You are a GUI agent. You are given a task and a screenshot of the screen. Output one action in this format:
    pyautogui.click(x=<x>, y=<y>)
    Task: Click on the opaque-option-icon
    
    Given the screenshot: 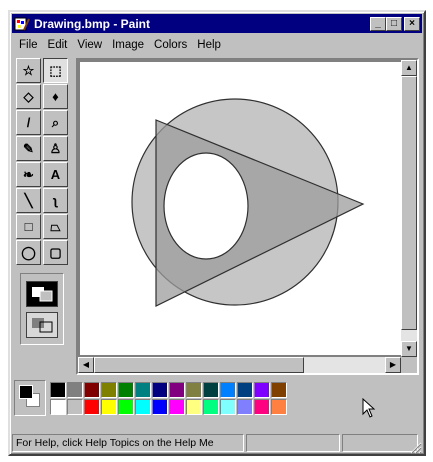 What is the action you would take?
    pyautogui.click(x=42, y=293)
    